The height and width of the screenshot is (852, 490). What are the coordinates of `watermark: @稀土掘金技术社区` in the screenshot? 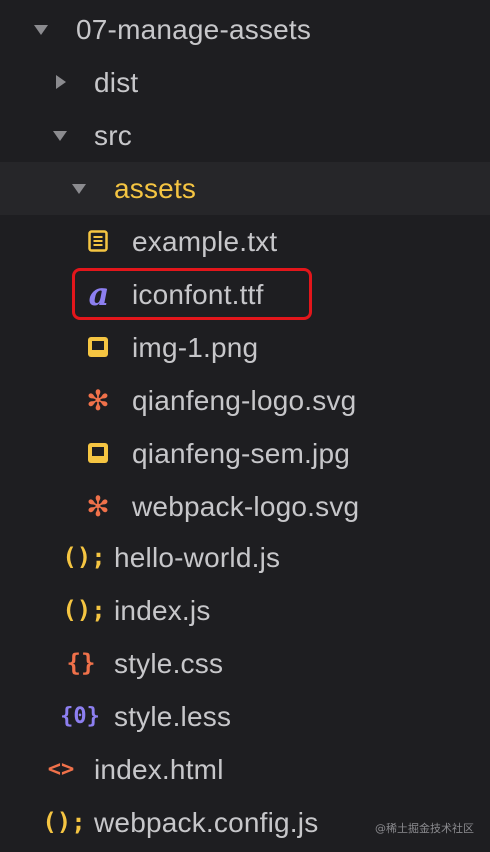 It's located at (424, 828).